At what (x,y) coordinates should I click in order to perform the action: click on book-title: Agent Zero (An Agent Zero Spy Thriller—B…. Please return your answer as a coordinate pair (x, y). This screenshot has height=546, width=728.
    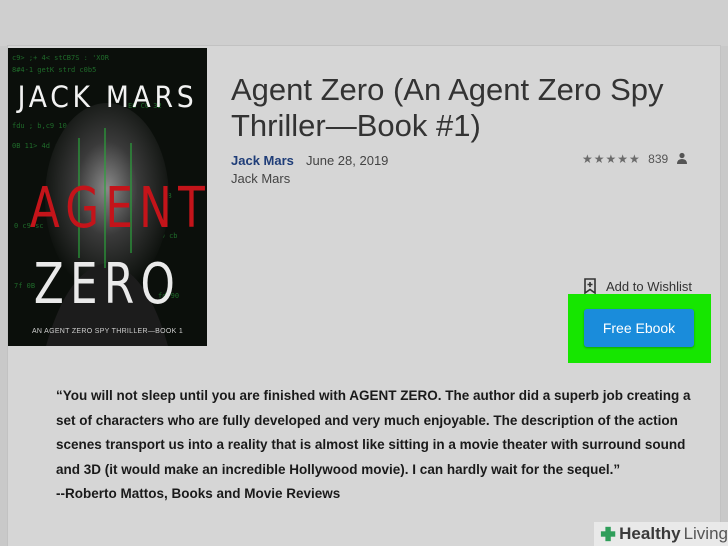
    Looking at the image, I should click on (447, 107).